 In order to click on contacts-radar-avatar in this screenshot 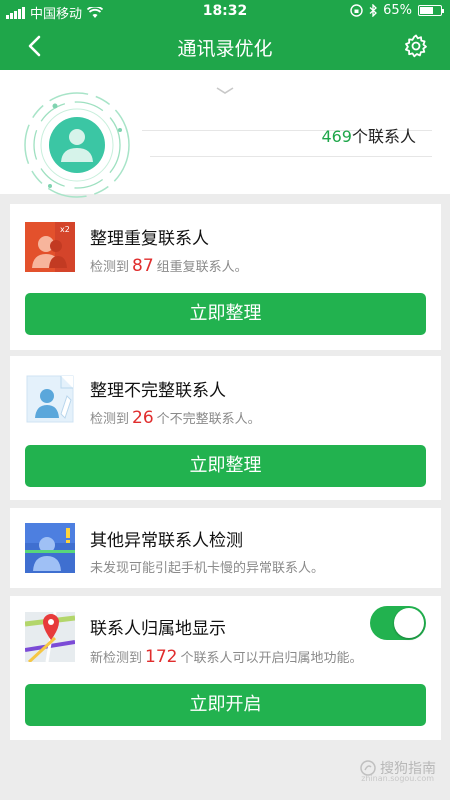, I will do `click(77, 145)`.